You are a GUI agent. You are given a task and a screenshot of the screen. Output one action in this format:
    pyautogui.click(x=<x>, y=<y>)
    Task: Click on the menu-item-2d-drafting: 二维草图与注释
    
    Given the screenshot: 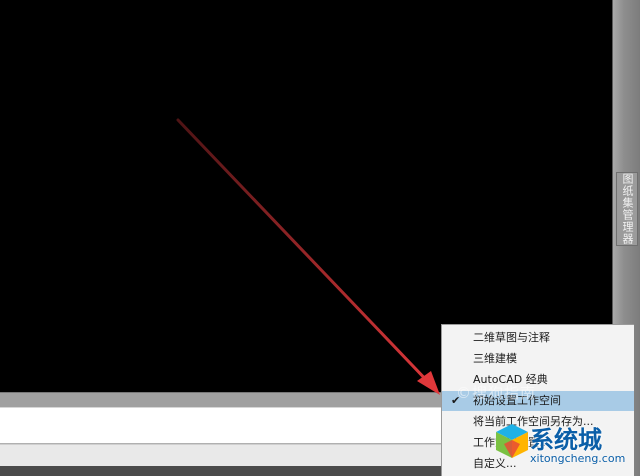 What is the action you would take?
    pyautogui.click(x=538, y=338)
    